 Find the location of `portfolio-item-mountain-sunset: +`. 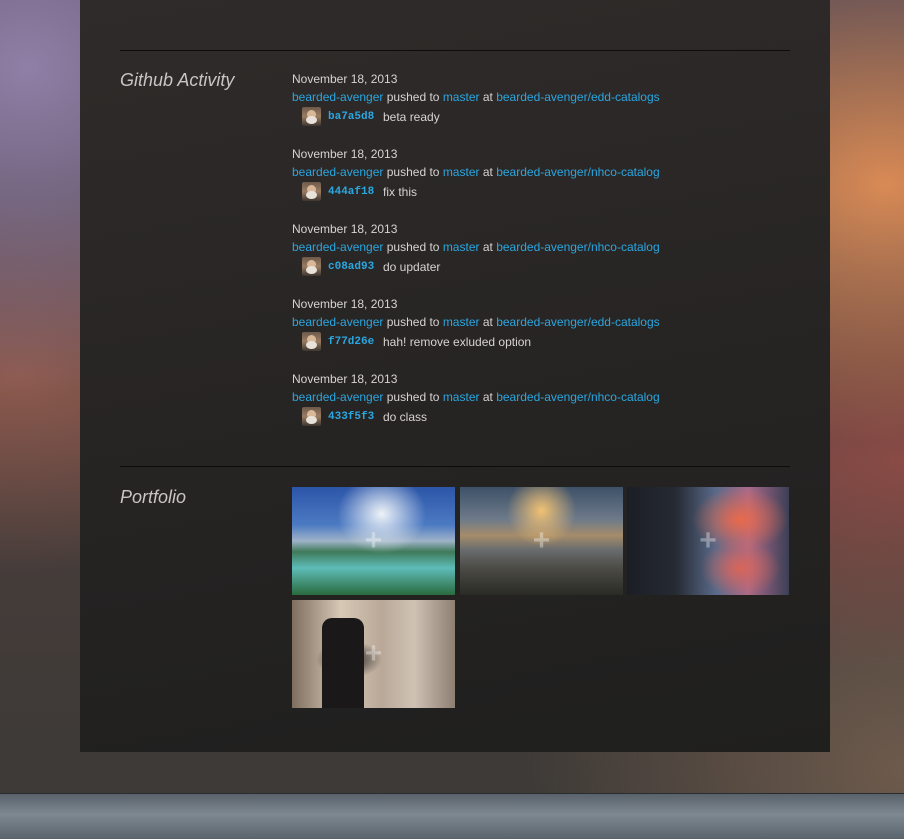

portfolio-item-mountain-sunset: + is located at coordinates (541, 541).